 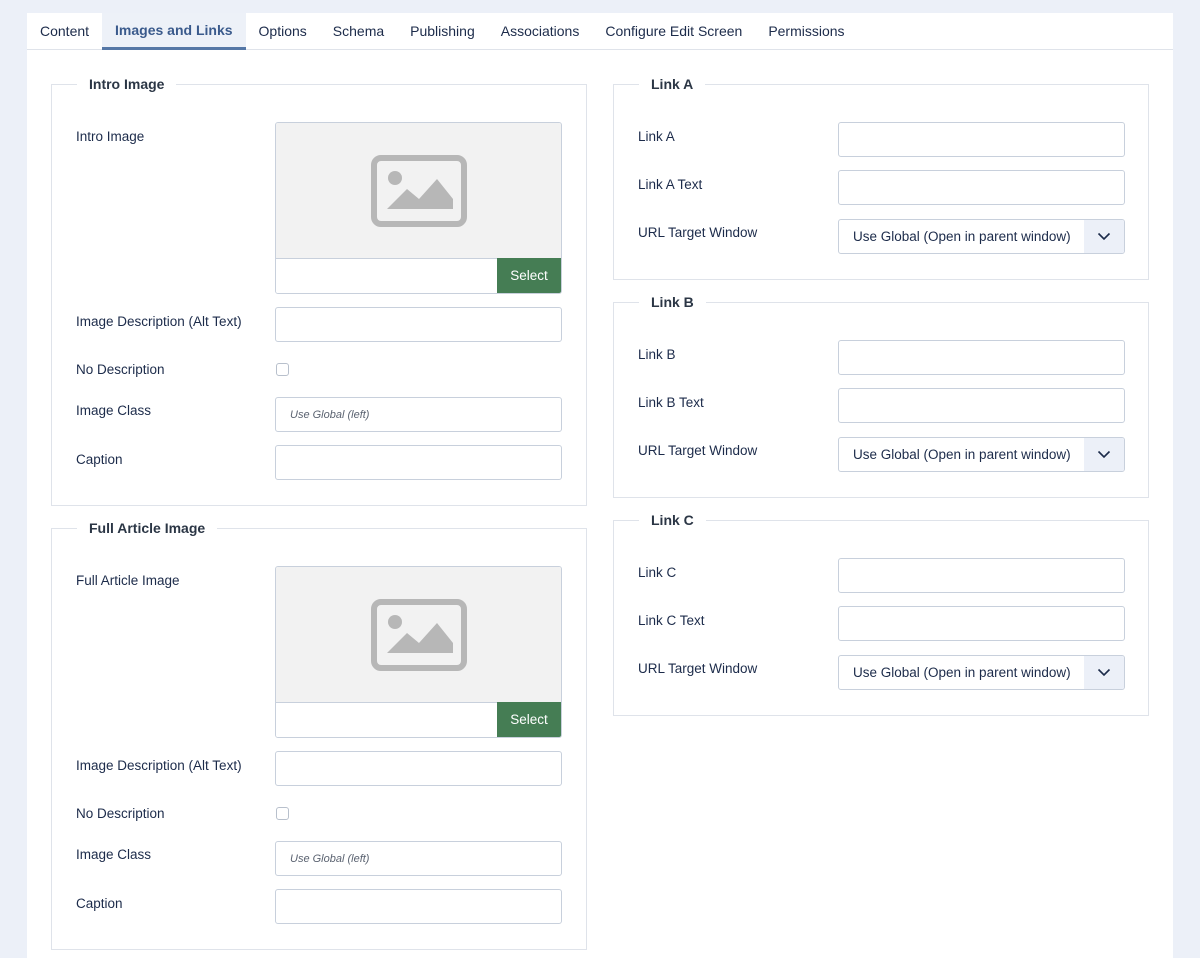 I want to click on link-a-text-input, so click(x=981, y=187).